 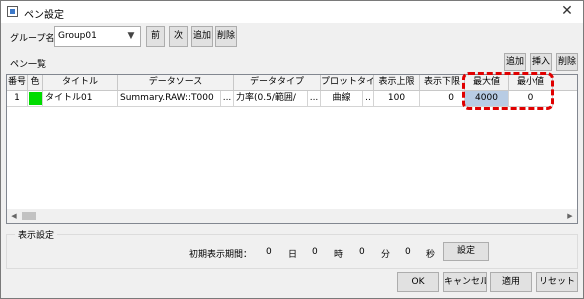 I want to click on max-min-highlight-annotation, so click(x=508, y=91).